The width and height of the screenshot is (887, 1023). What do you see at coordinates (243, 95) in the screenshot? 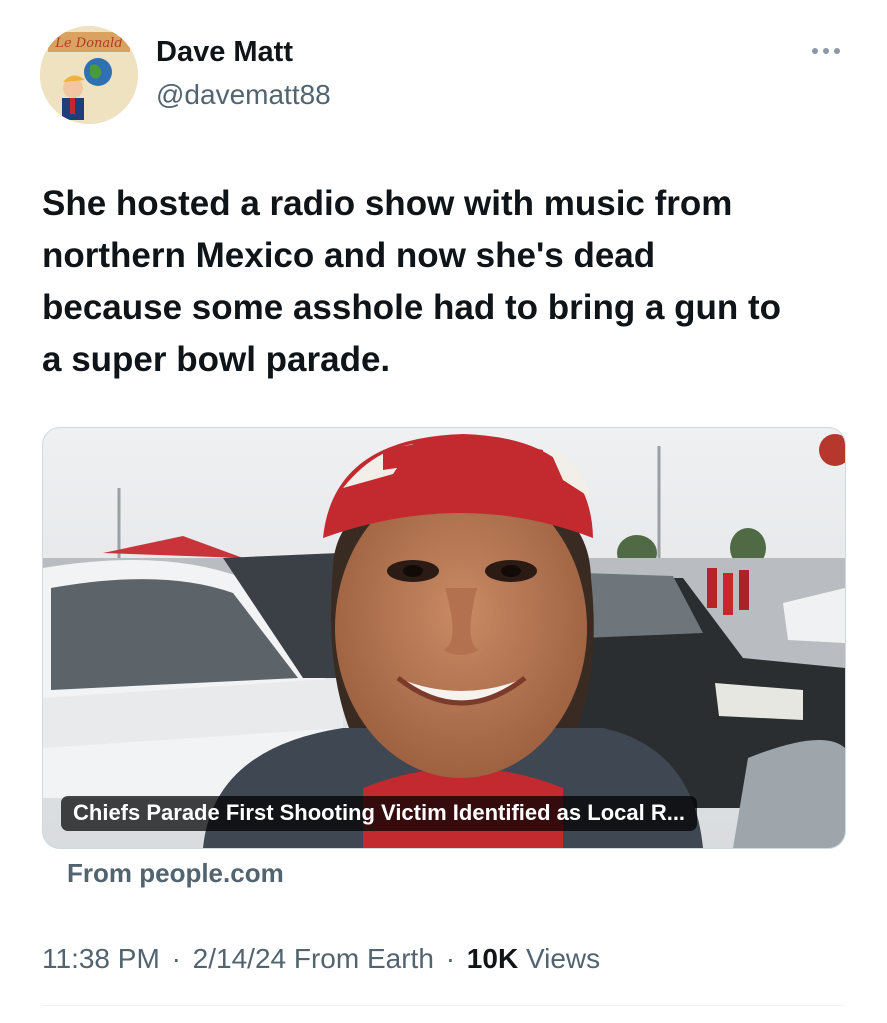
I see `author-handle: @davematt88` at bounding box center [243, 95].